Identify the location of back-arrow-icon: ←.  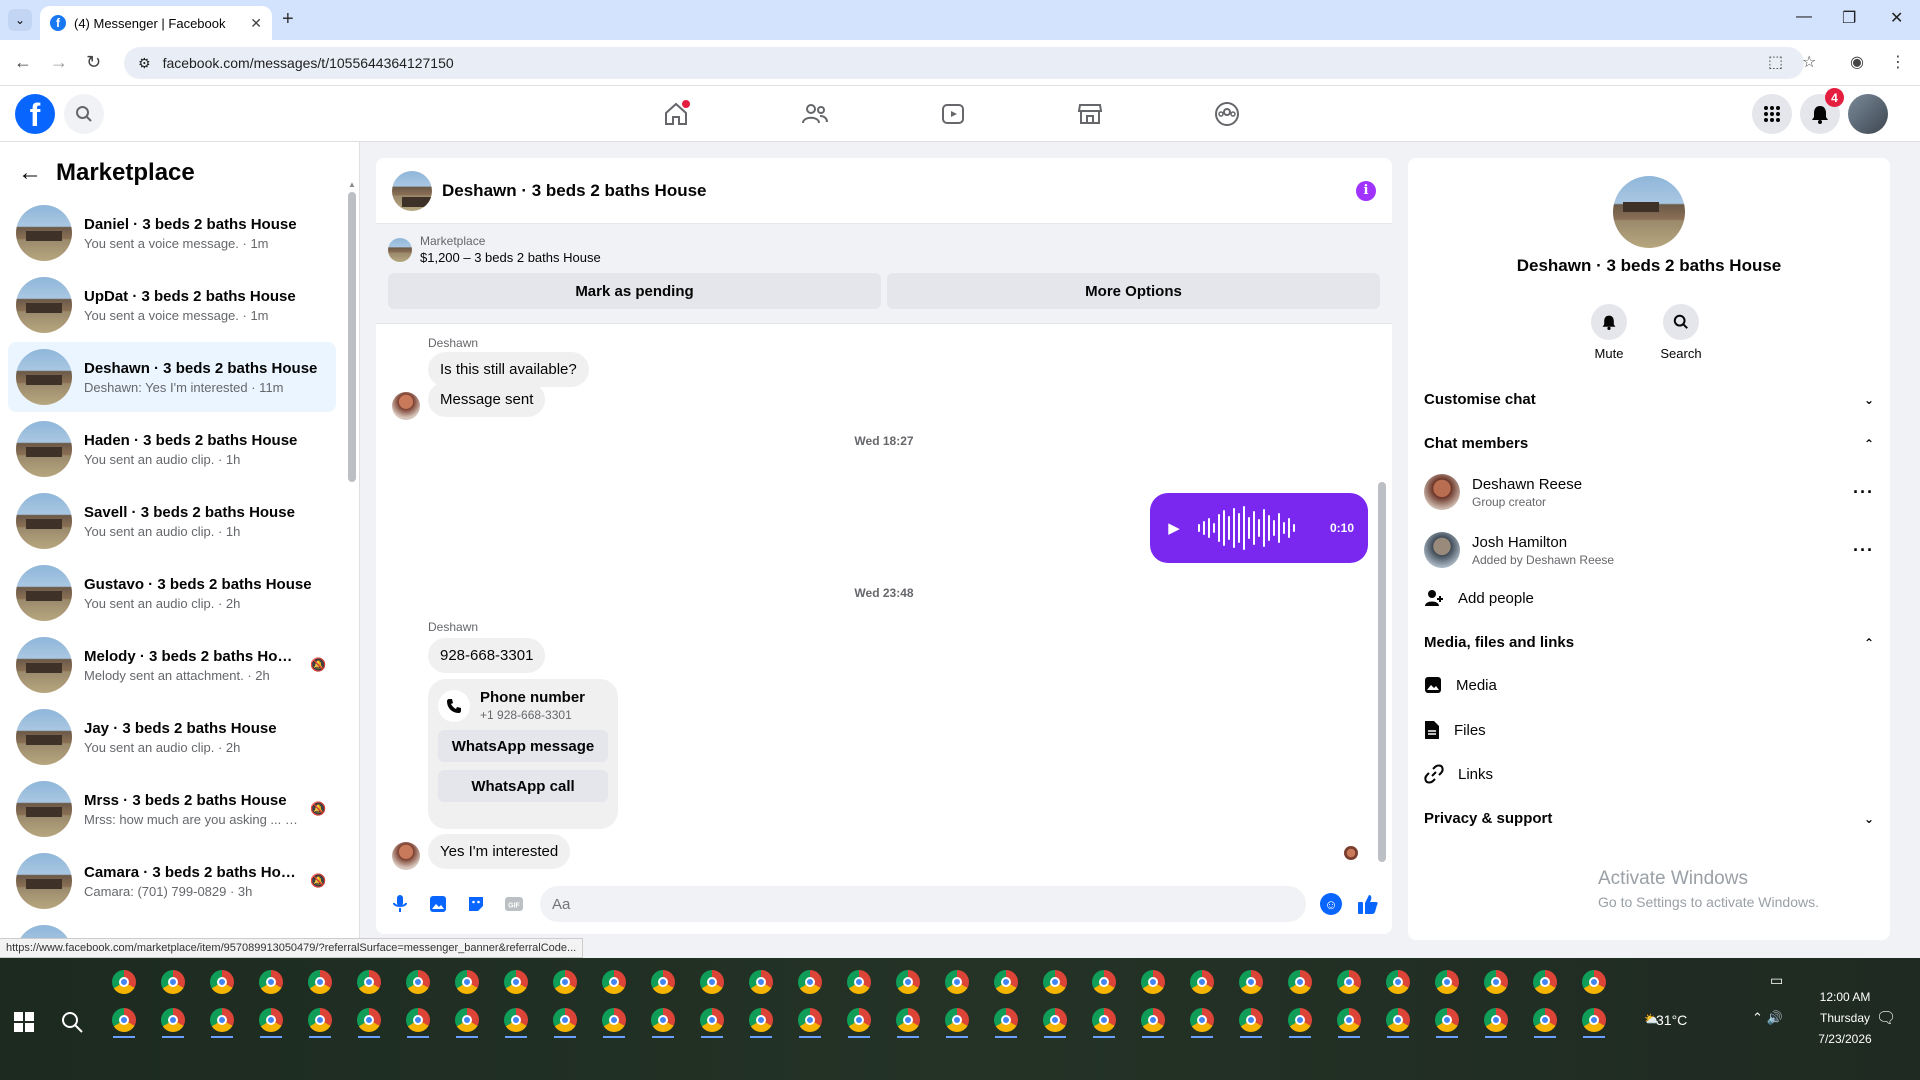
(23, 62).